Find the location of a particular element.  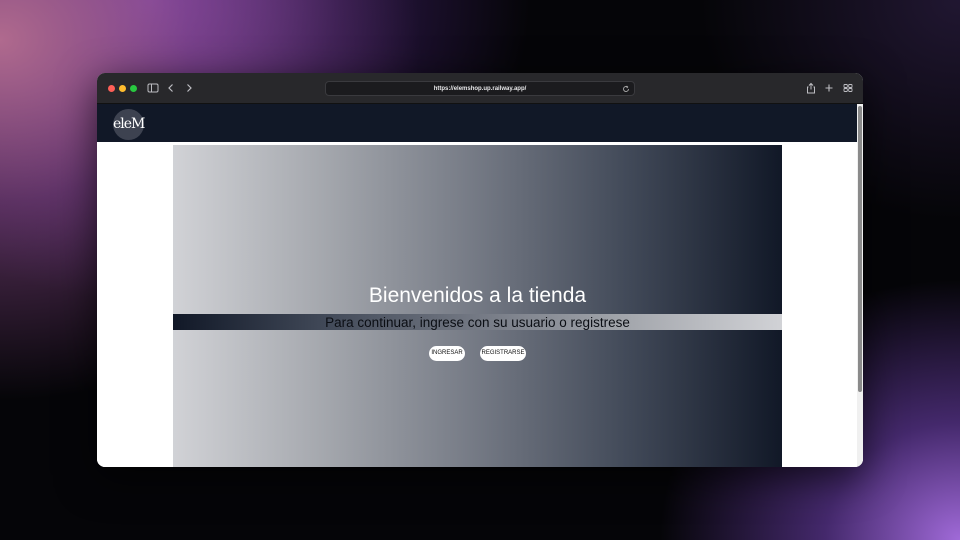

site-logo: eleM is located at coordinates (129, 124).